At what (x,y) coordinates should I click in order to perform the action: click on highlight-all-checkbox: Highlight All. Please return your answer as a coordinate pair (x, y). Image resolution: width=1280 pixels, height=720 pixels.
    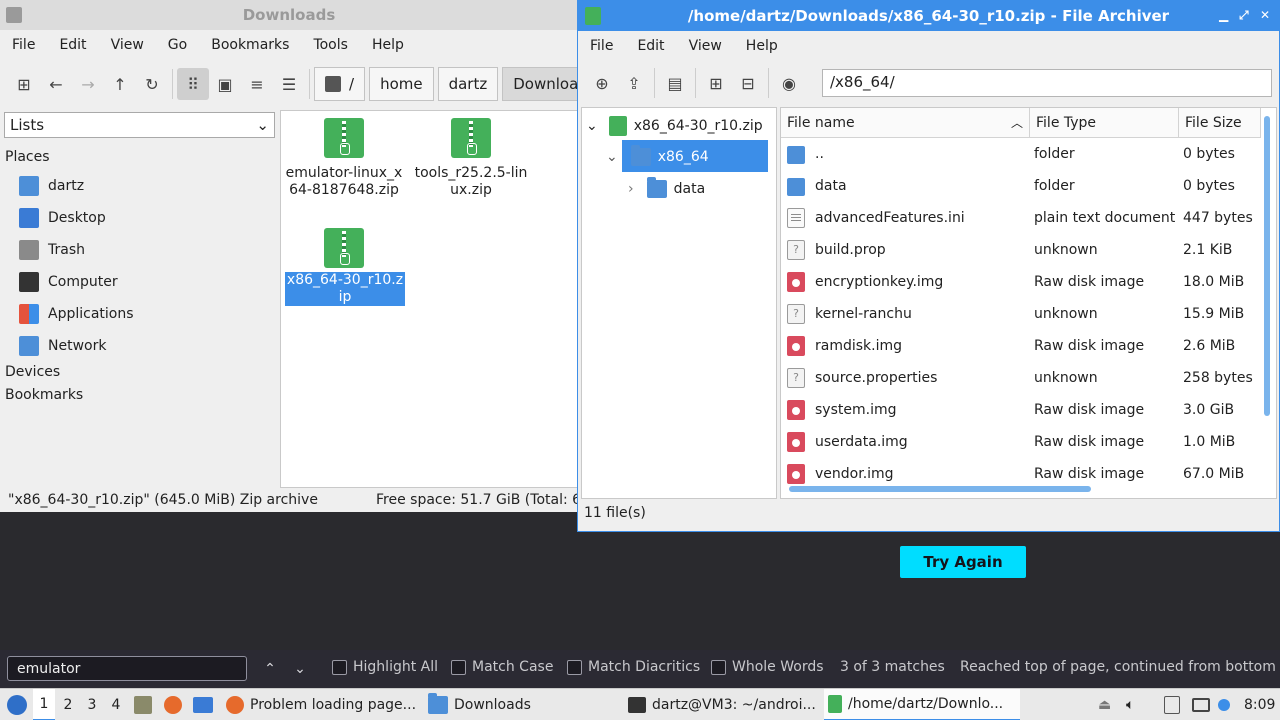
    Looking at the image, I should click on (385, 667).